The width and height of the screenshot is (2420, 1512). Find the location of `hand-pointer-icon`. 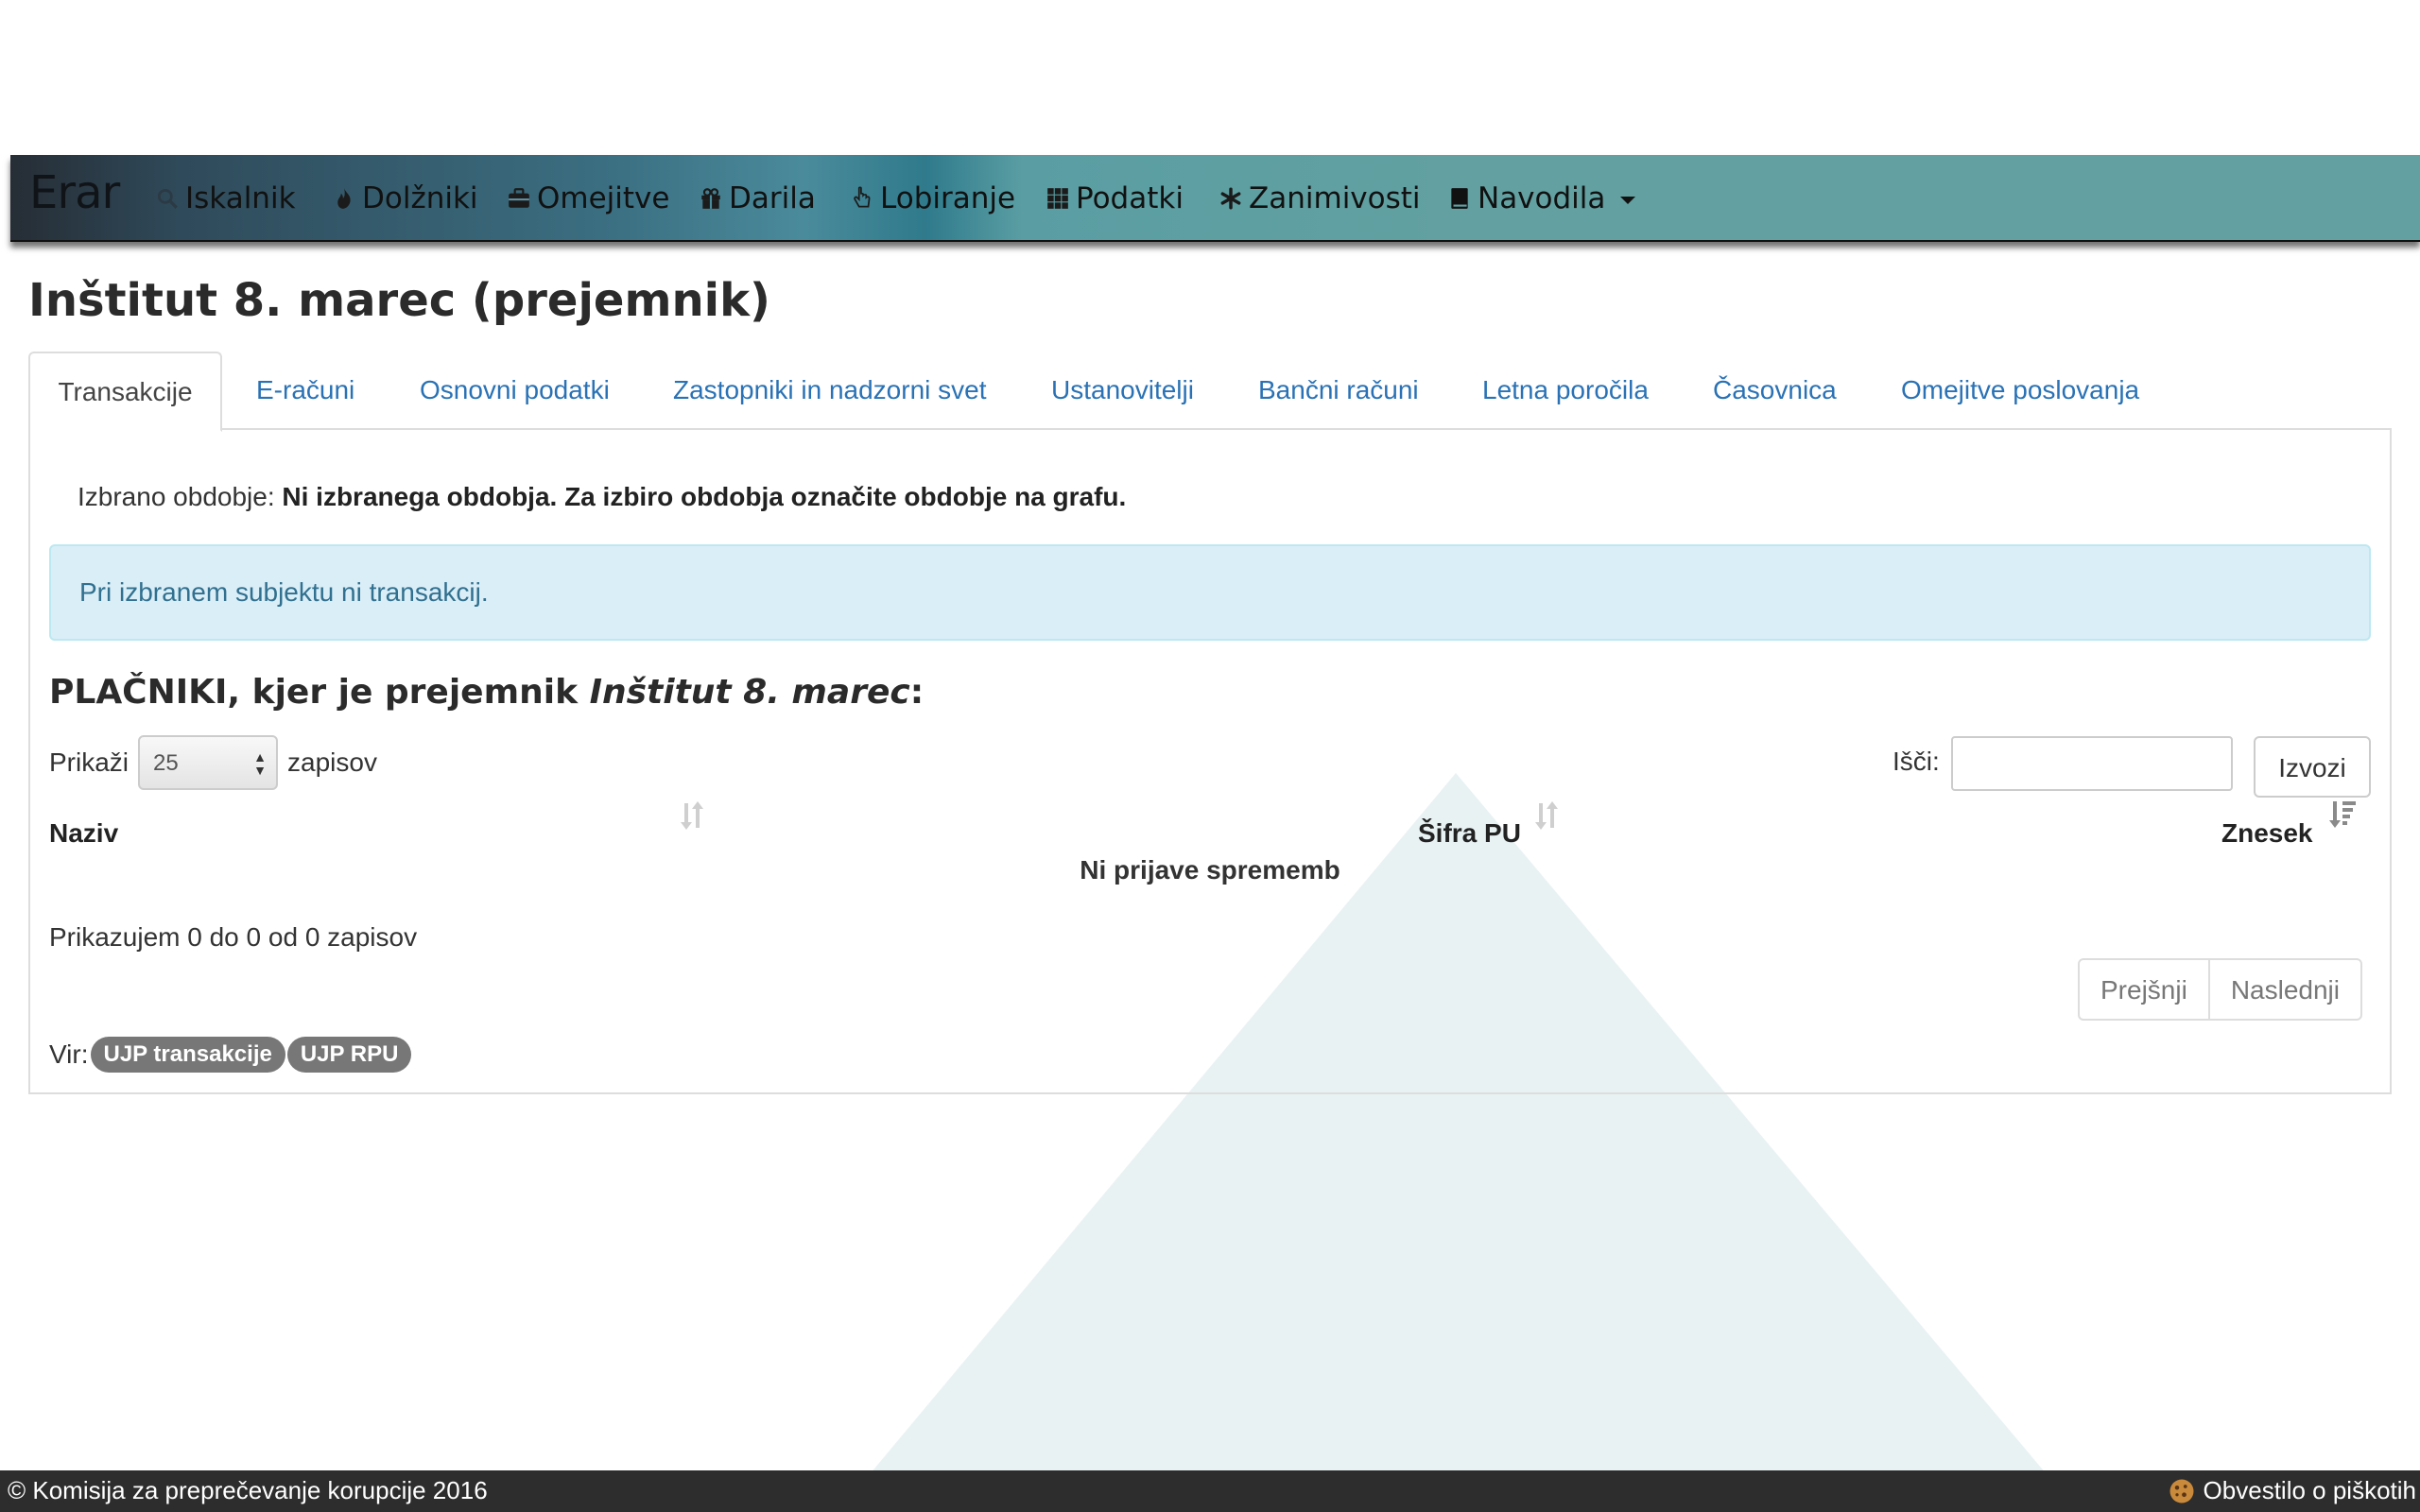

hand-pointer-icon is located at coordinates (863, 197).